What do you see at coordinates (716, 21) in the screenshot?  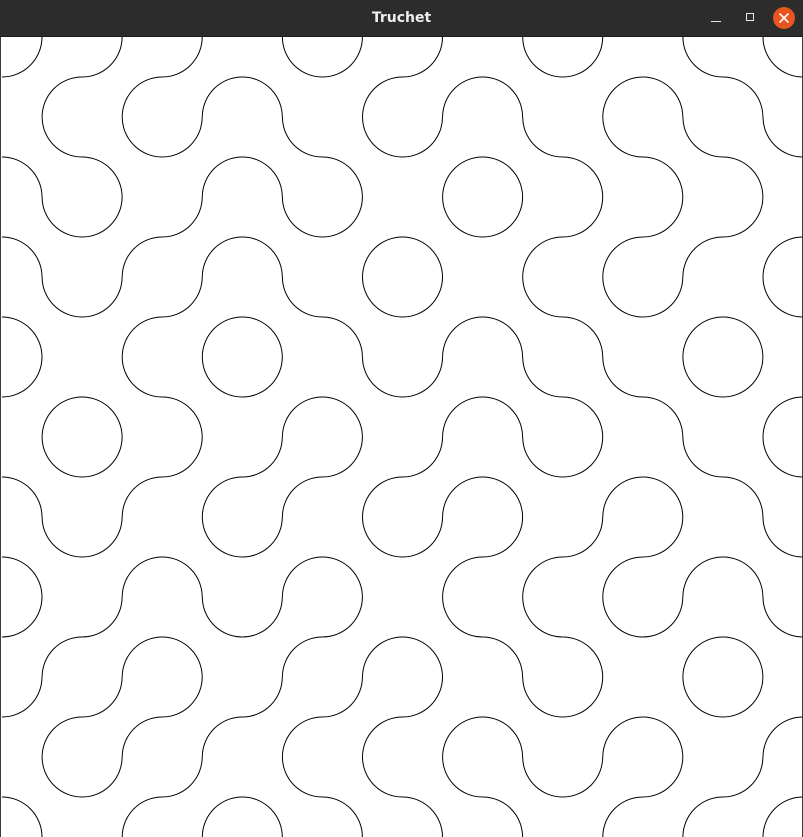 I see `minimize-icon` at bounding box center [716, 21].